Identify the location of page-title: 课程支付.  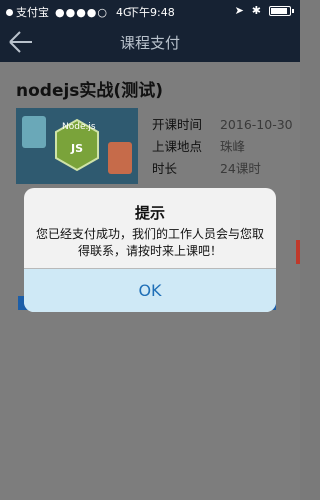
(149, 43).